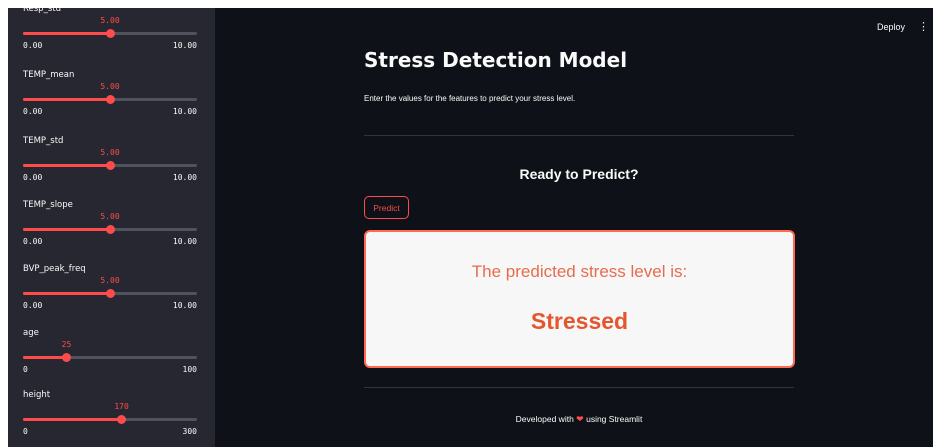 This screenshot has height=447, width=933. What do you see at coordinates (54, 269) in the screenshot?
I see `slider-label: BVP_peak_freq` at bounding box center [54, 269].